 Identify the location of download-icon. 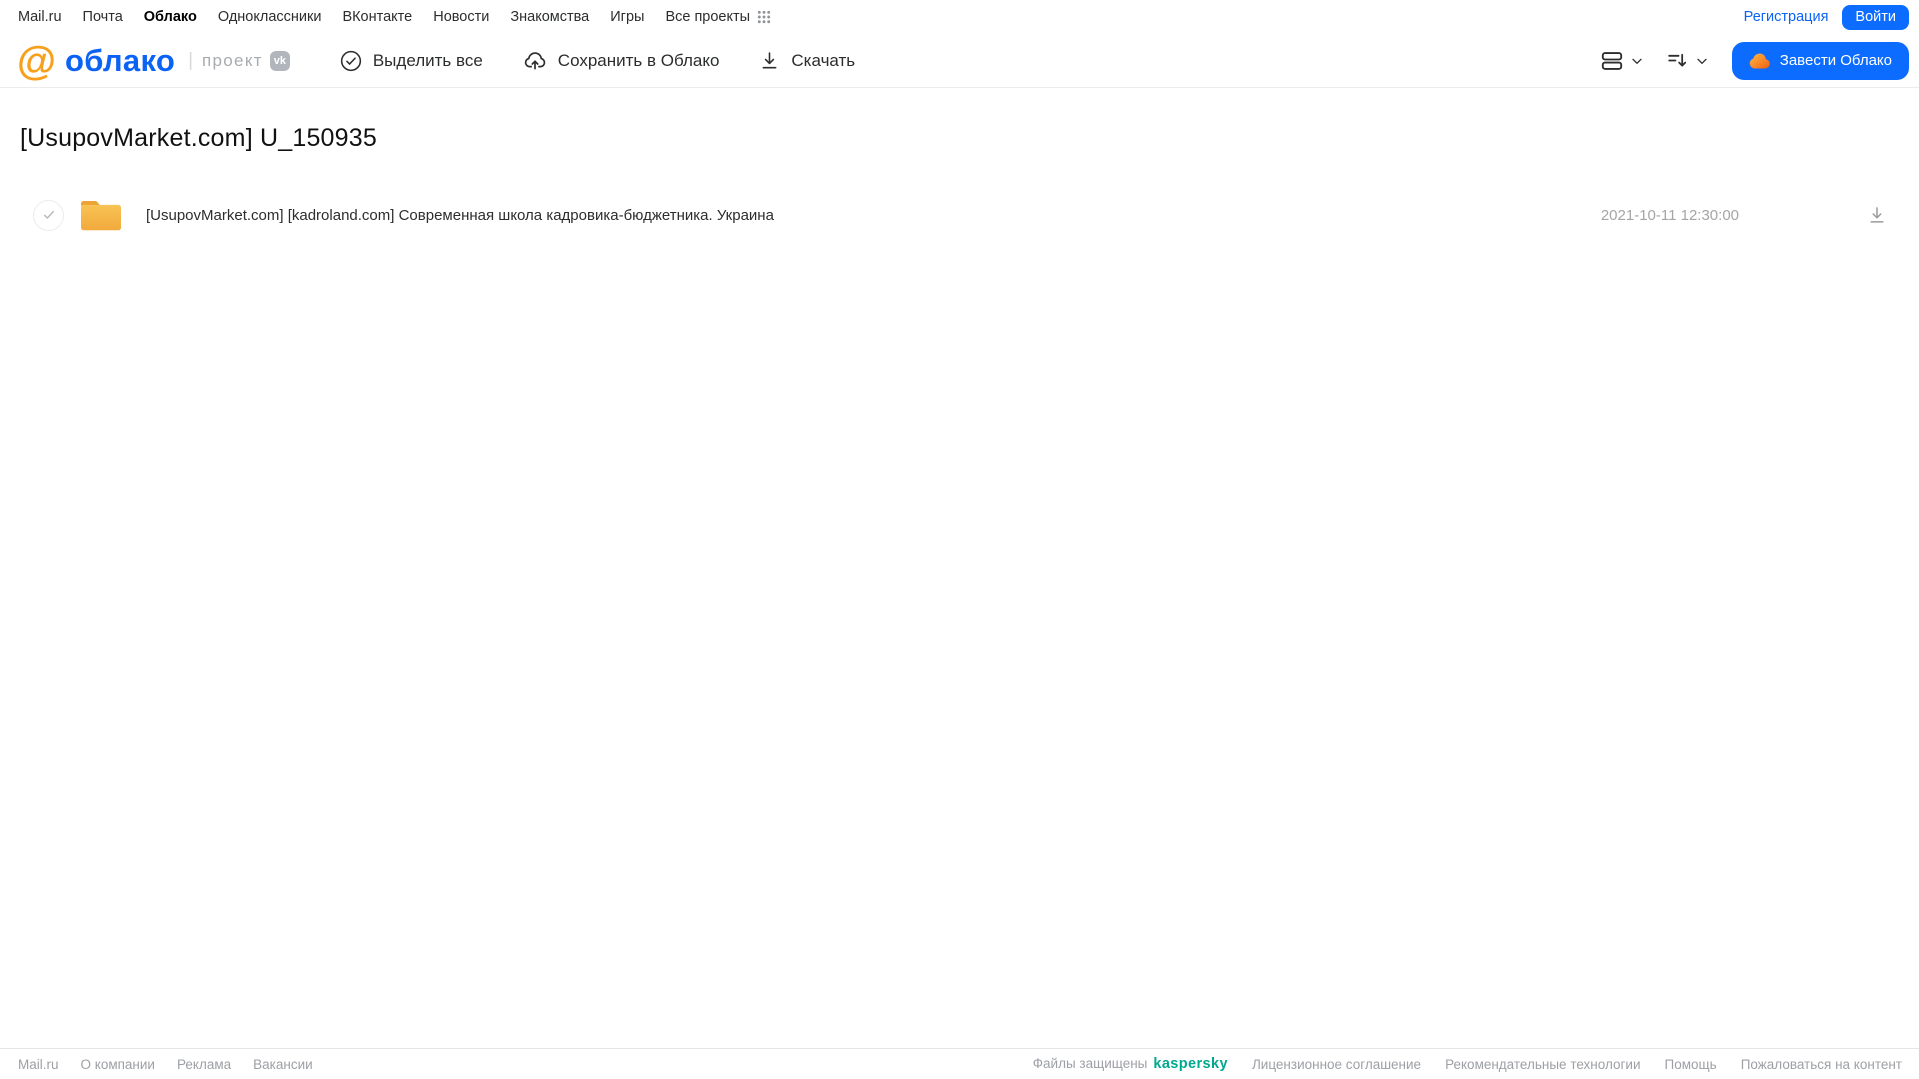
(769, 60).